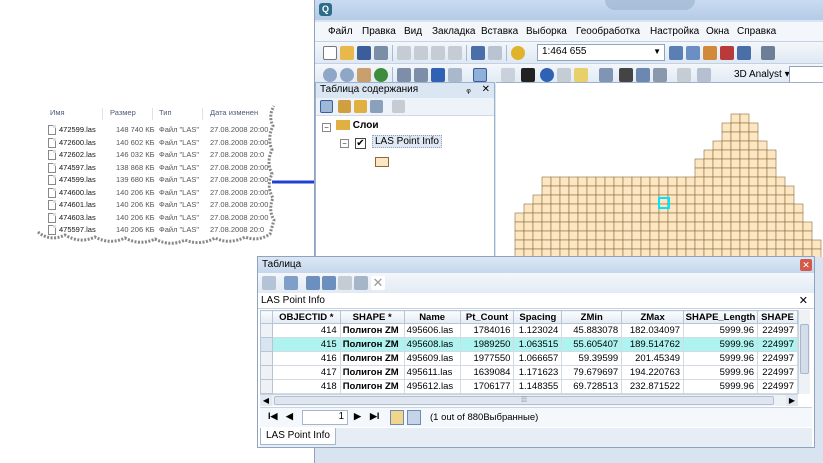 This screenshot has width=823, height=463. I want to click on arctoolbox-icon, so click(727, 53).